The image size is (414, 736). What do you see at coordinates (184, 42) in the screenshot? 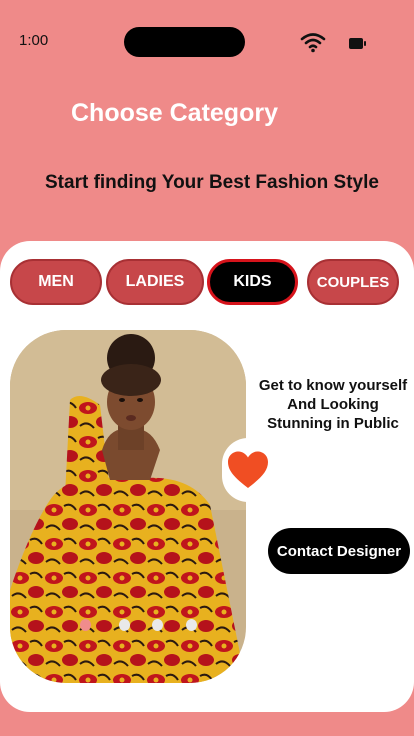
I see `dynamic-island` at bounding box center [184, 42].